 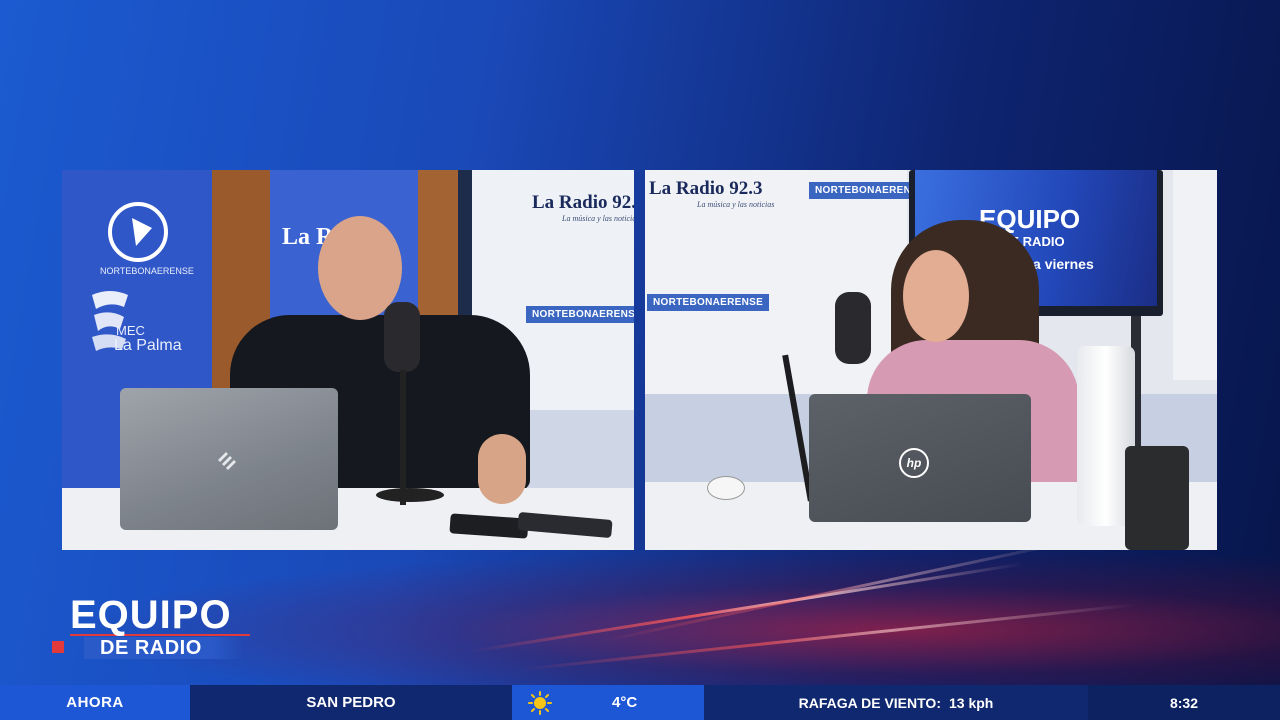 What do you see at coordinates (410, 495) in the screenshot?
I see `mic-base` at bounding box center [410, 495].